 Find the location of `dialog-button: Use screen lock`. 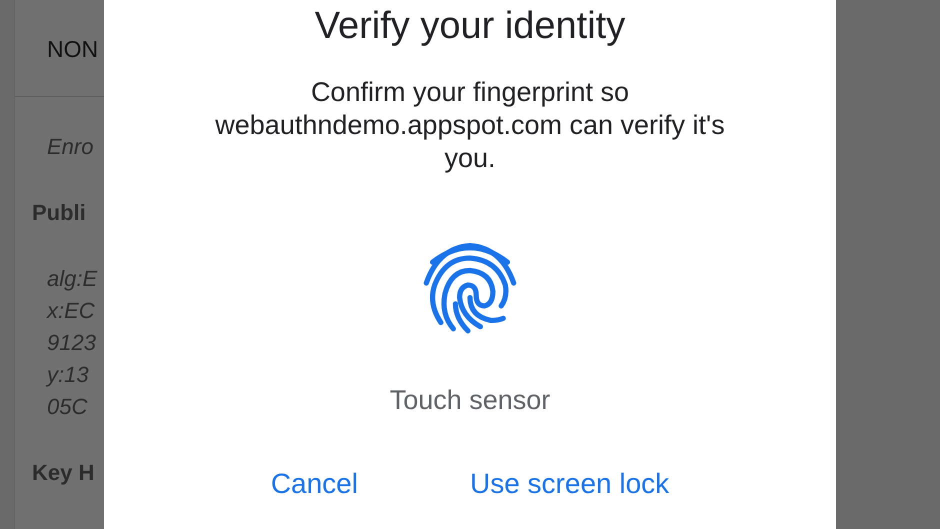

dialog-button: Use screen lock is located at coordinates (570, 484).